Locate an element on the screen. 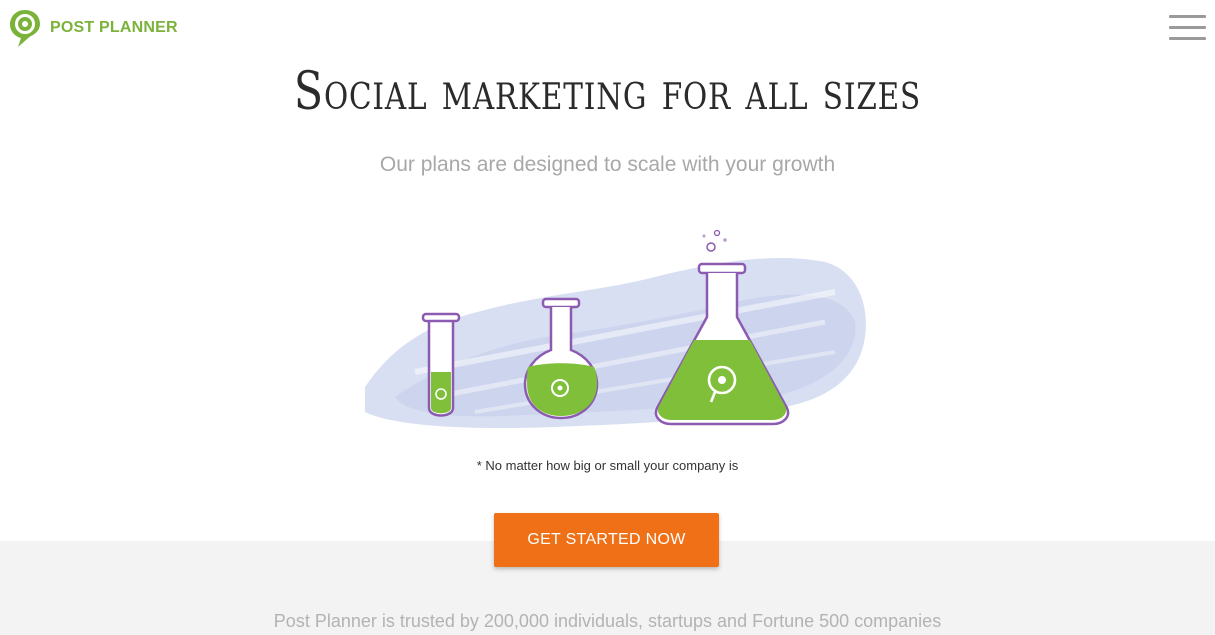 The image size is (1215, 635). small-test-tube is located at coordinates (441, 364).